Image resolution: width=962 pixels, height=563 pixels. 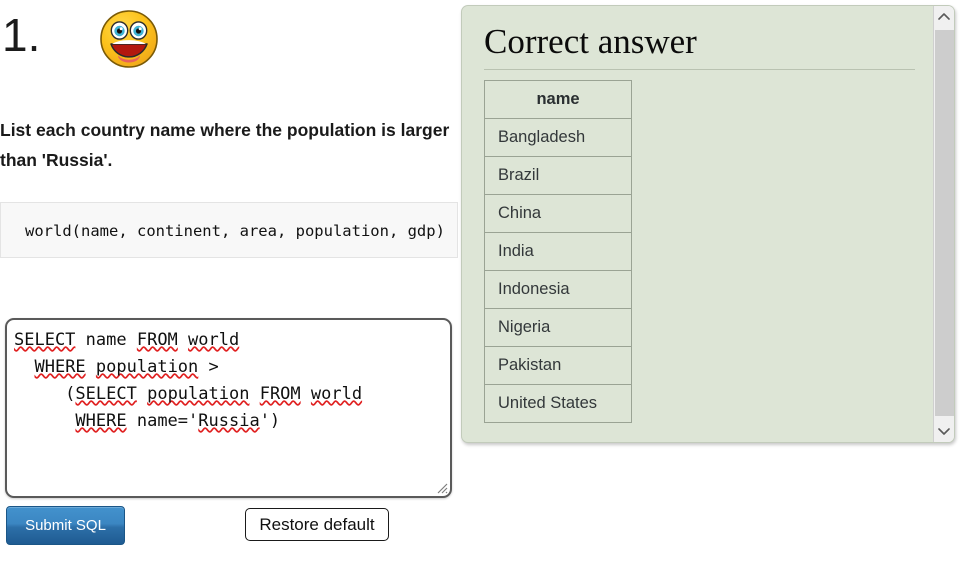 I want to click on answer-panel-scrollbar, so click(x=943, y=224).